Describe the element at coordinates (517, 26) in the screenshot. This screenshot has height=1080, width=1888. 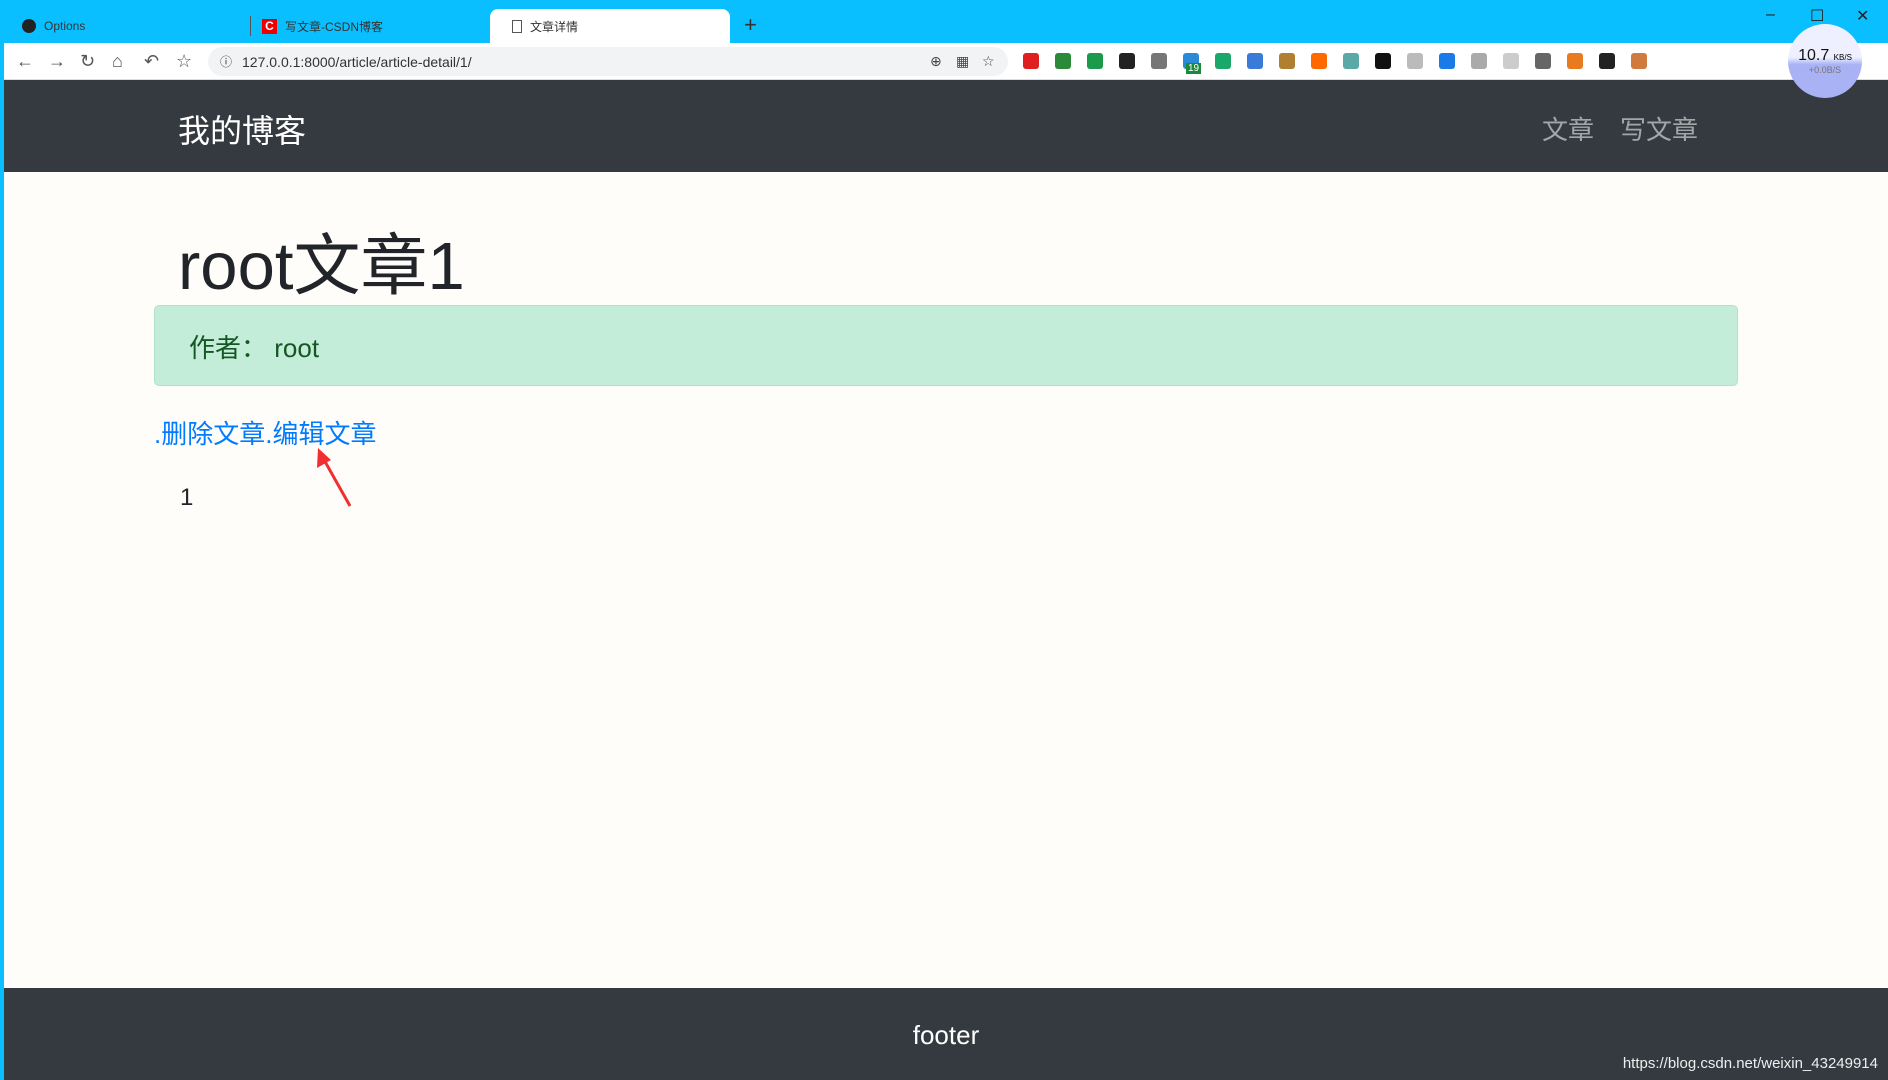
I see `page-icon` at that location.